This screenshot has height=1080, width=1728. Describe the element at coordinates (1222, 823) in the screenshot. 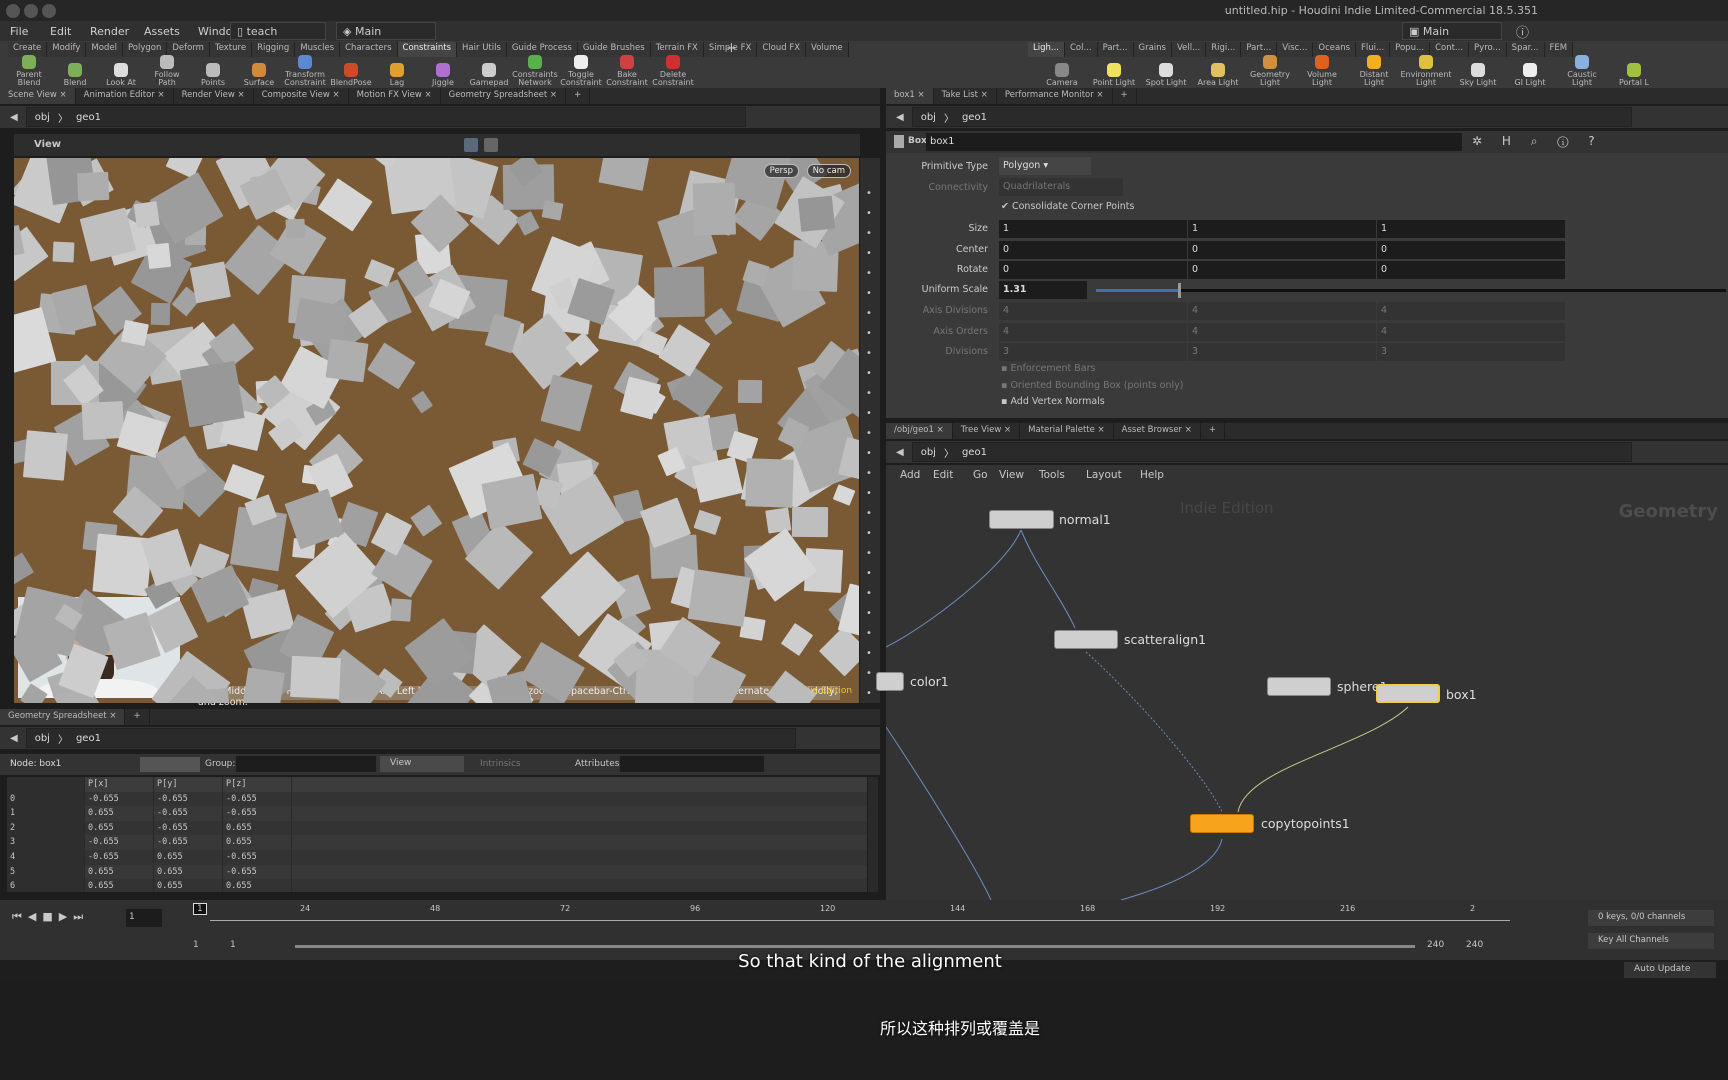

I see `node-copytopoints1` at that location.